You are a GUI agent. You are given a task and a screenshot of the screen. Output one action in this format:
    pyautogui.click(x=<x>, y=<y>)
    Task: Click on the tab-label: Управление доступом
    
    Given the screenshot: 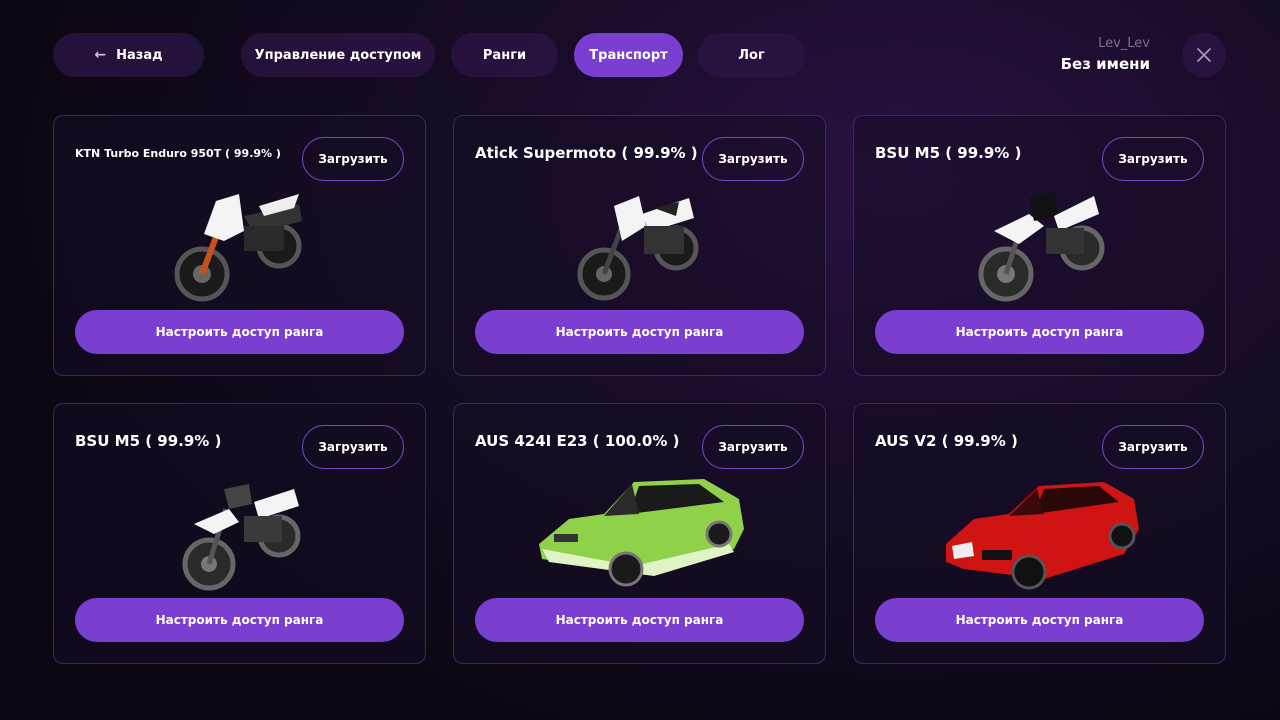 What is the action you would take?
    pyautogui.click(x=338, y=55)
    